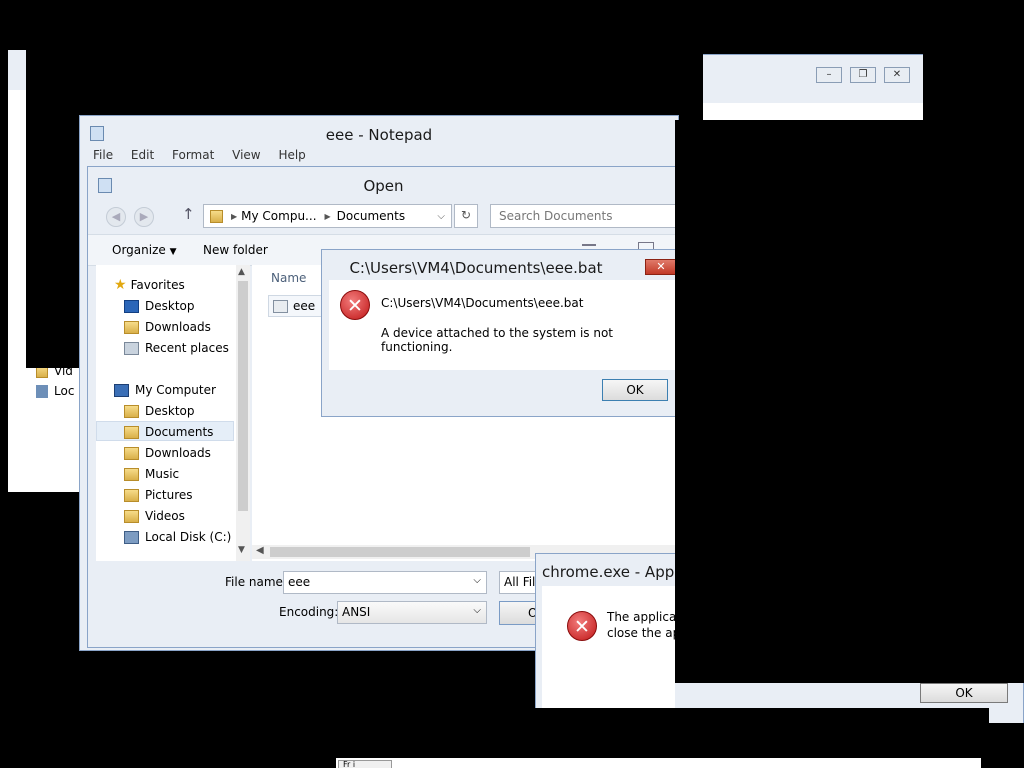  I want to click on tree-videos: Videos, so click(154, 516).